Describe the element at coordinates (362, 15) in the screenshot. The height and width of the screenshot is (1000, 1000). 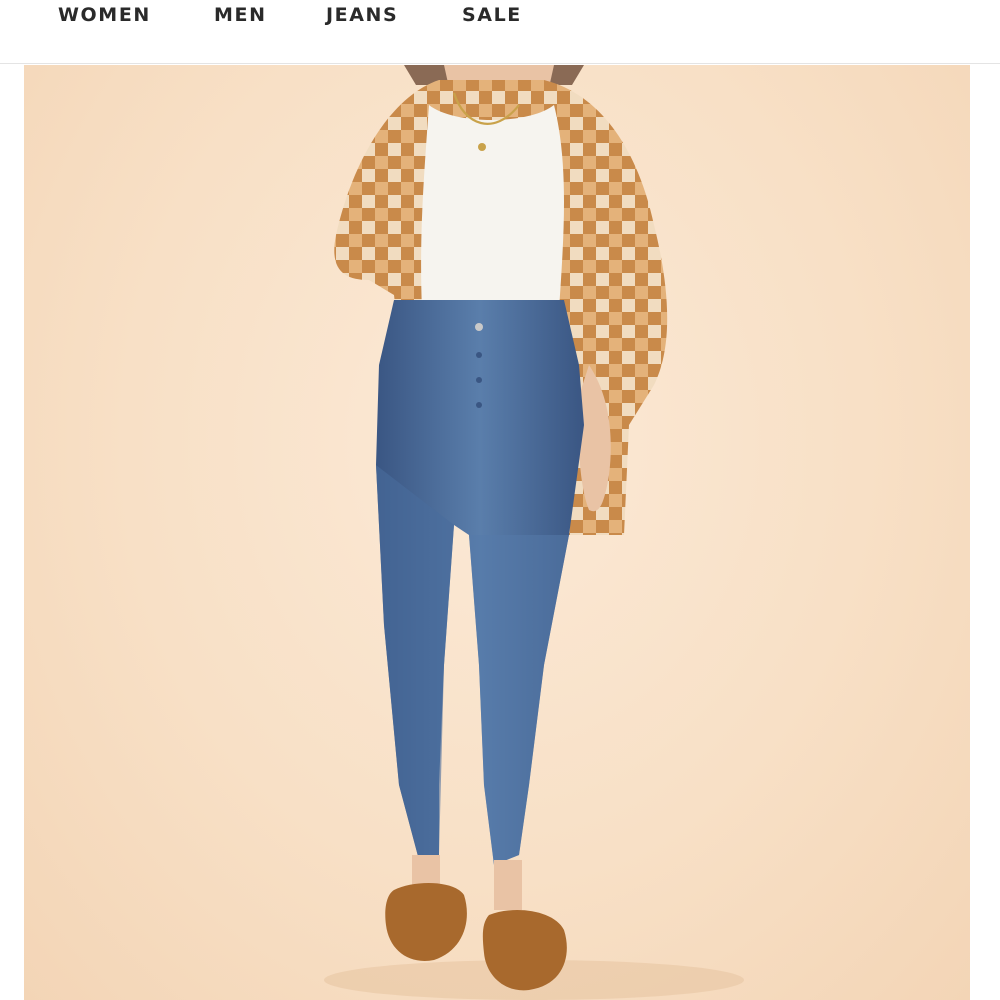
I see `nav-item-jeans: JEANS` at that location.